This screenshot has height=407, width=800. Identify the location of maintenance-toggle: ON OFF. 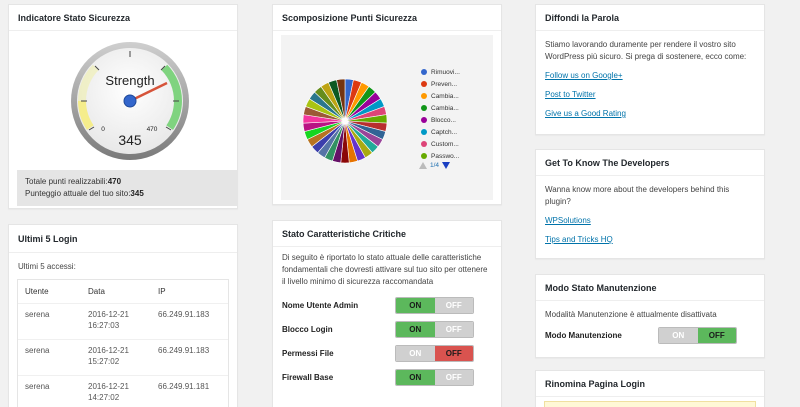
(697, 335).